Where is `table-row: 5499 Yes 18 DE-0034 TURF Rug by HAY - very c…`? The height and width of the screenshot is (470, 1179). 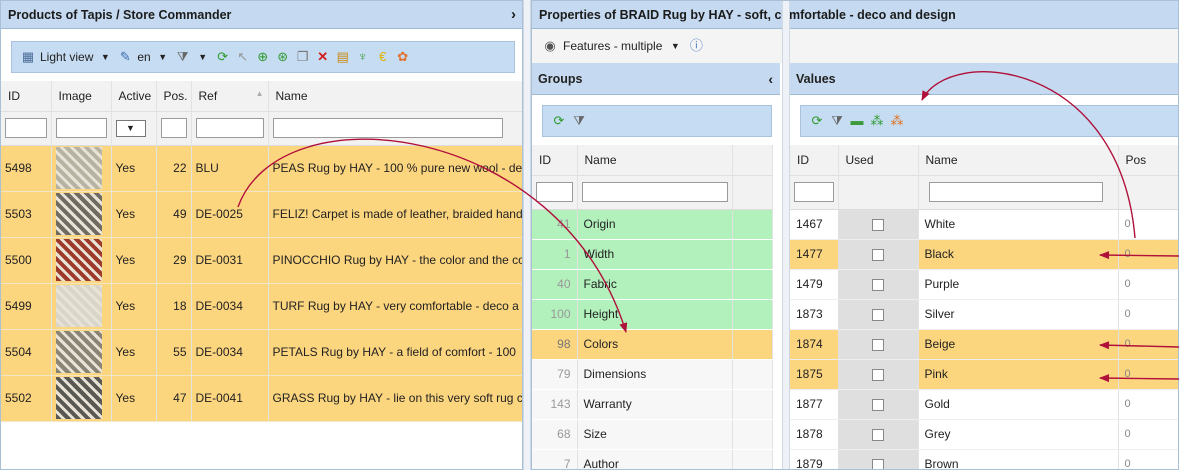 table-row: 5499 Yes 18 DE-0034 TURF Rug by HAY - very c… is located at coordinates (261, 306).